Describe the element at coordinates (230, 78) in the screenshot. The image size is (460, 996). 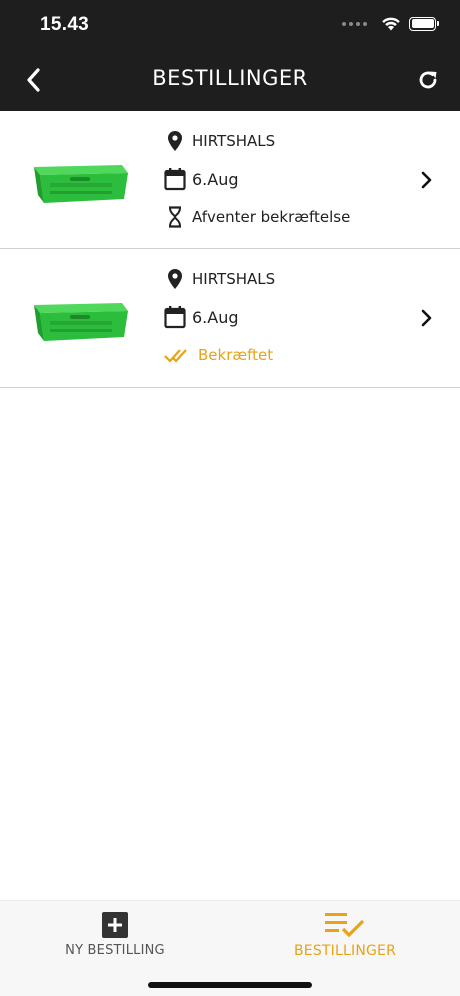
I see `page-title: BESTILLINGER` at that location.